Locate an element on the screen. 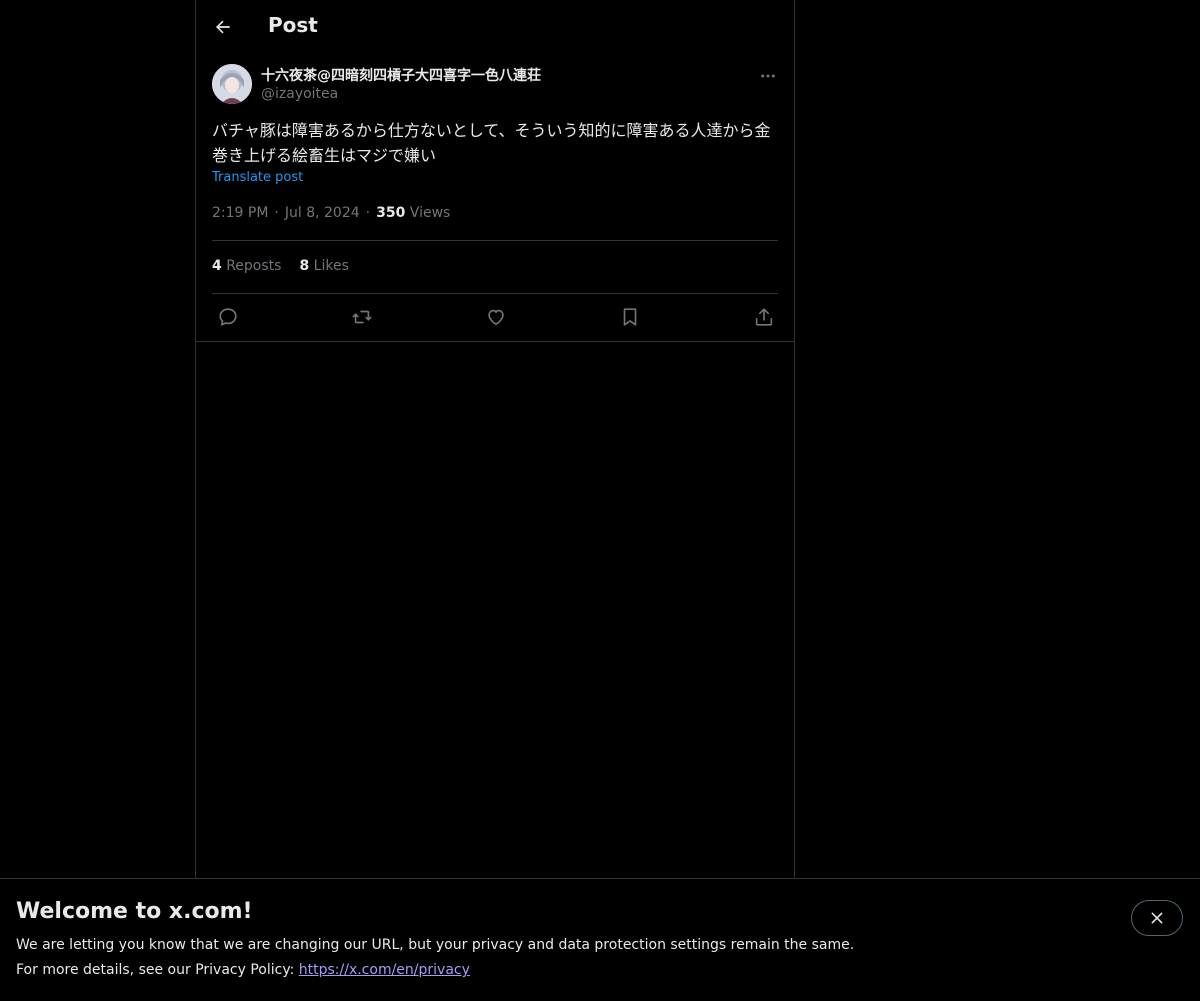  repost-icon is located at coordinates (362, 317).